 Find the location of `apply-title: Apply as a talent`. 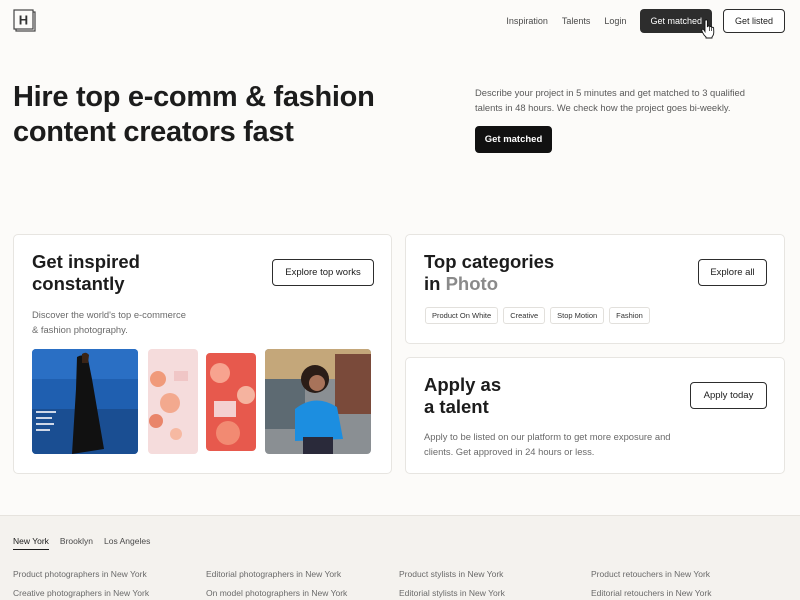

apply-title: Apply as a talent is located at coordinates (462, 396).